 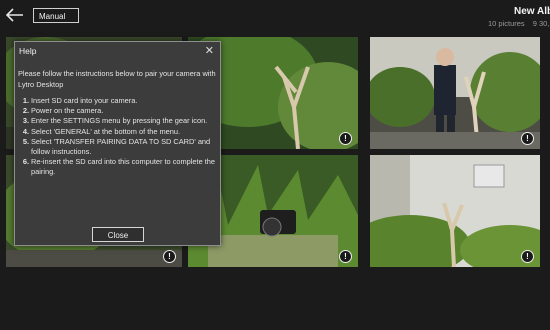 What do you see at coordinates (25, 162) in the screenshot?
I see `step-number: 6.` at bounding box center [25, 162].